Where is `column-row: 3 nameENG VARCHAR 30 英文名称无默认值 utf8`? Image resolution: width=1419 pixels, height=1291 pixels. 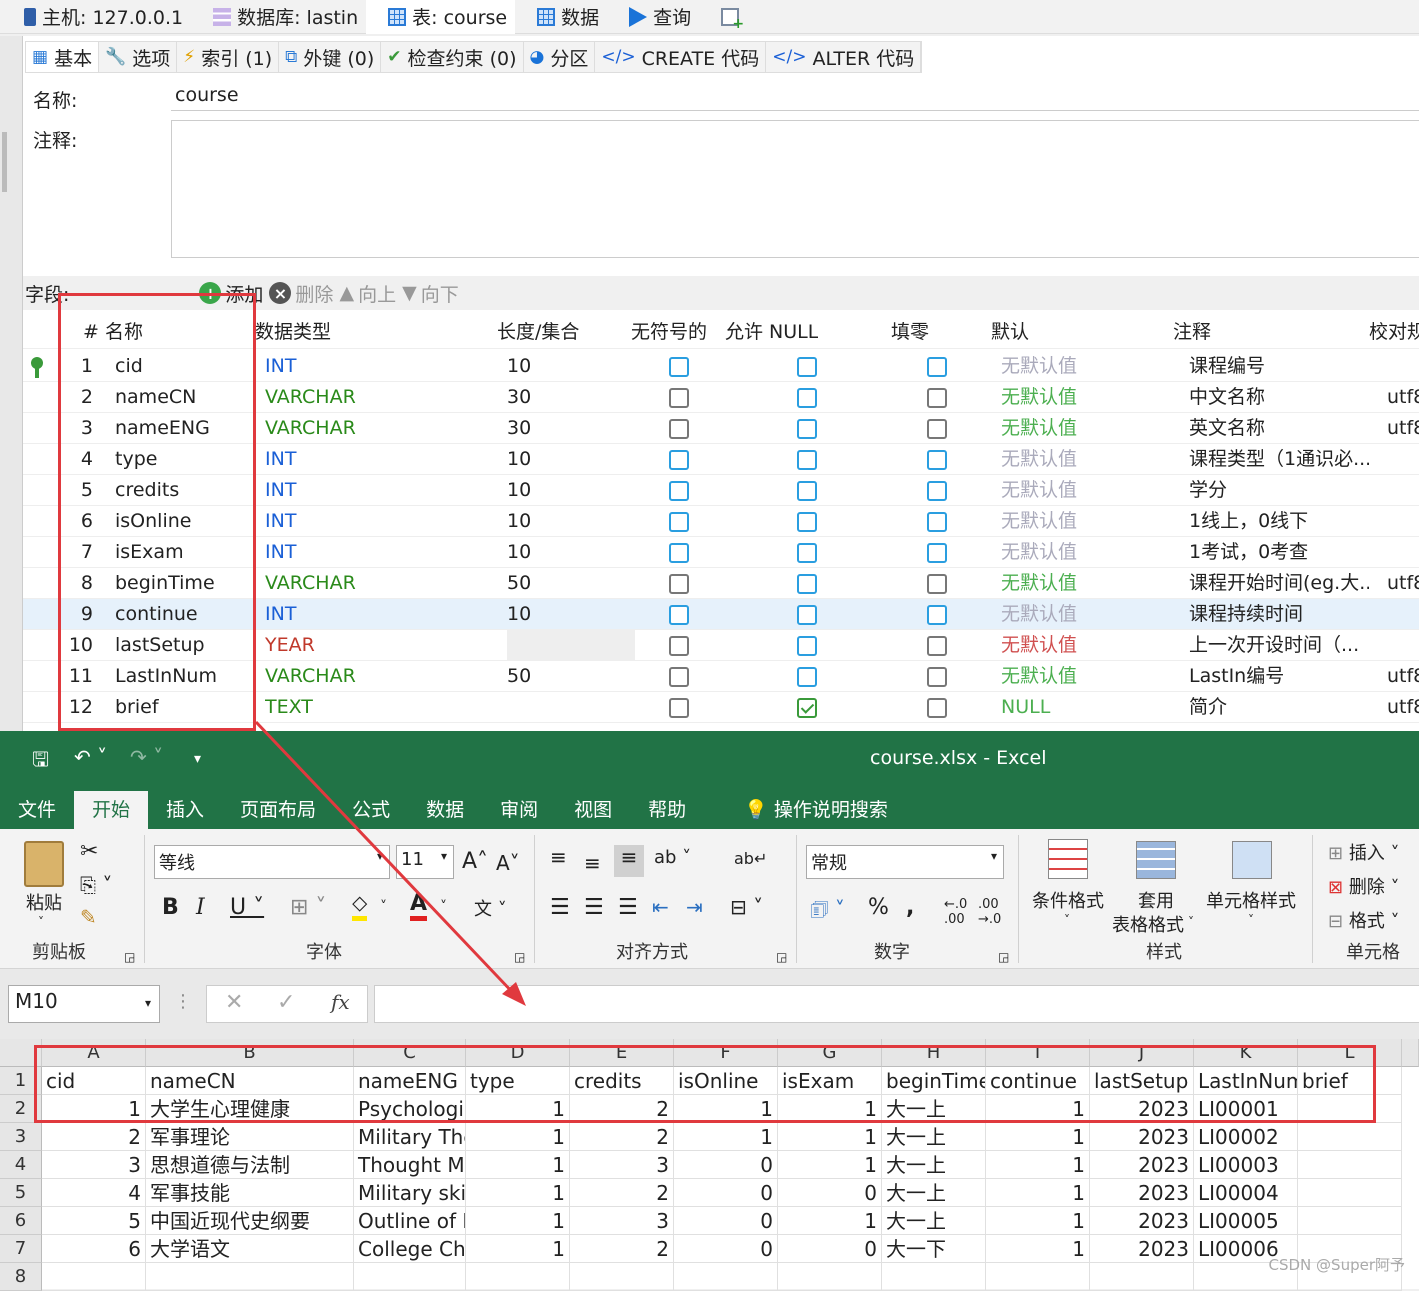
column-row: 3 nameENG VARCHAR 30 英文名称无默认值 utf8 is located at coordinates (721, 428).